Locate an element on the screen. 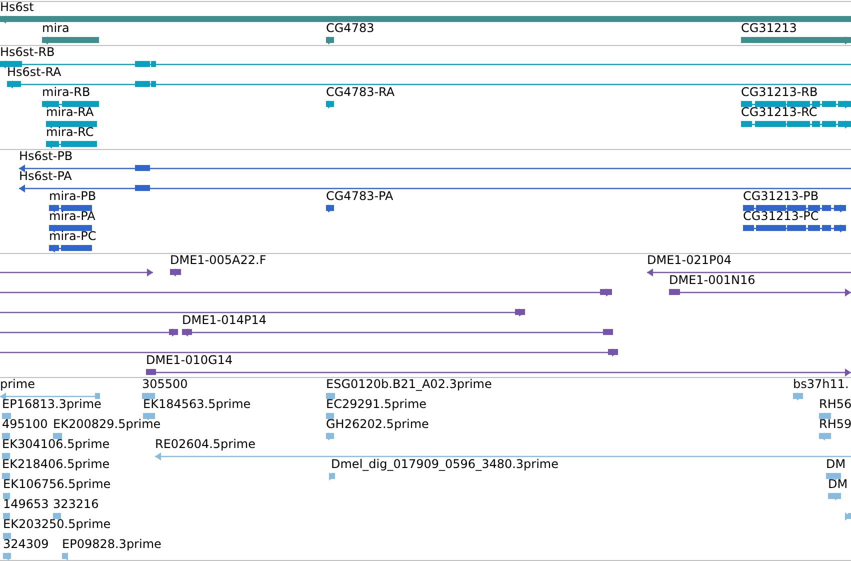 Image resolution: width=851 pixels, height=561 pixels. feature-label: DME1-010G14 is located at coordinates (189, 360).